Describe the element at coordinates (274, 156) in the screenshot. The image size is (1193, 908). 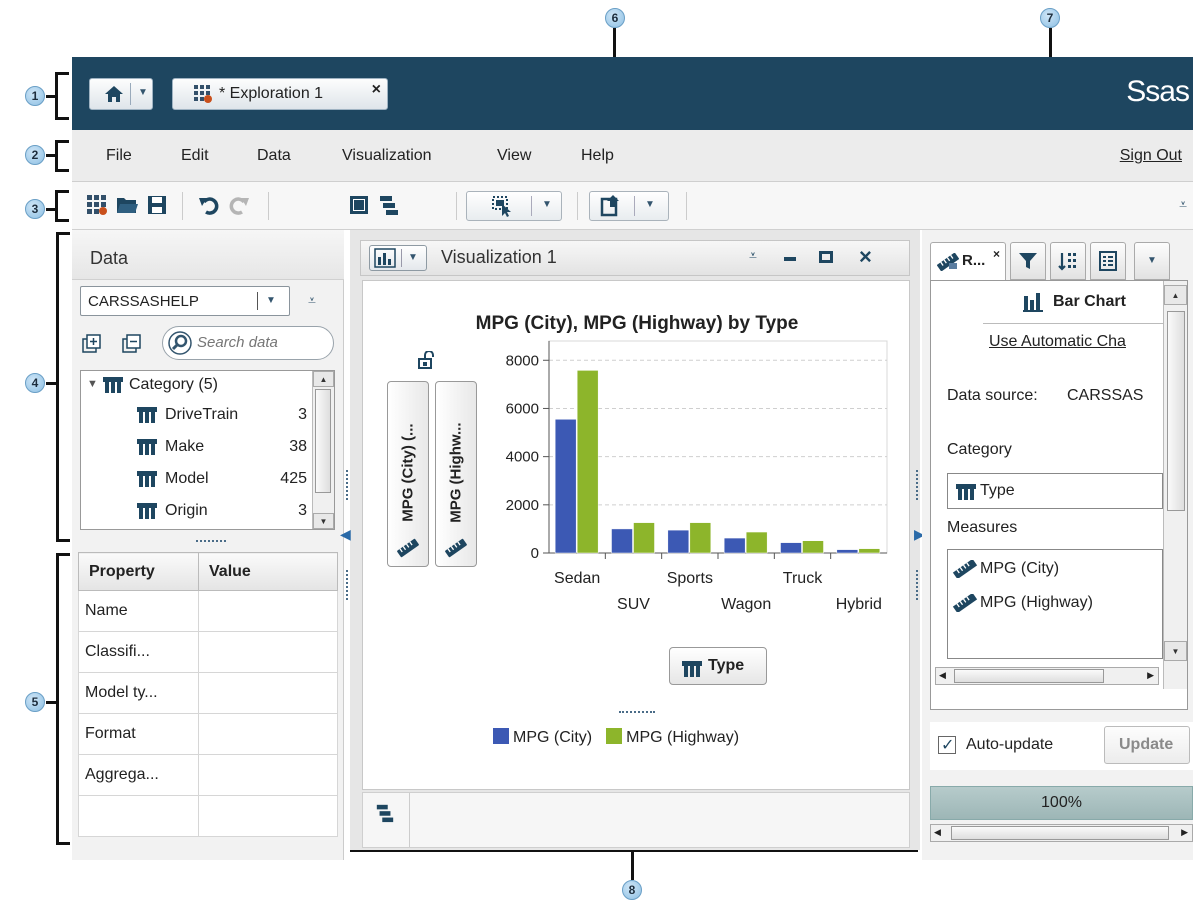
I see `menu-data: Data` at that location.